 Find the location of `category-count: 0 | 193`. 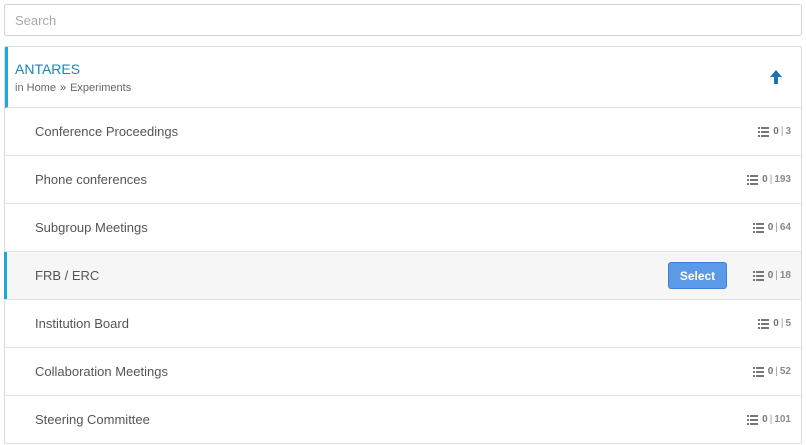

category-count: 0 | 193 is located at coordinates (769, 179).